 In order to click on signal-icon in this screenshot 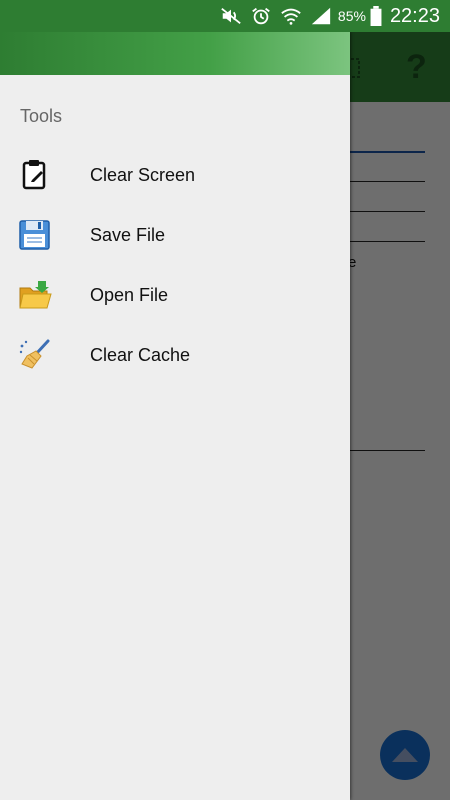, I will do `click(321, 16)`.